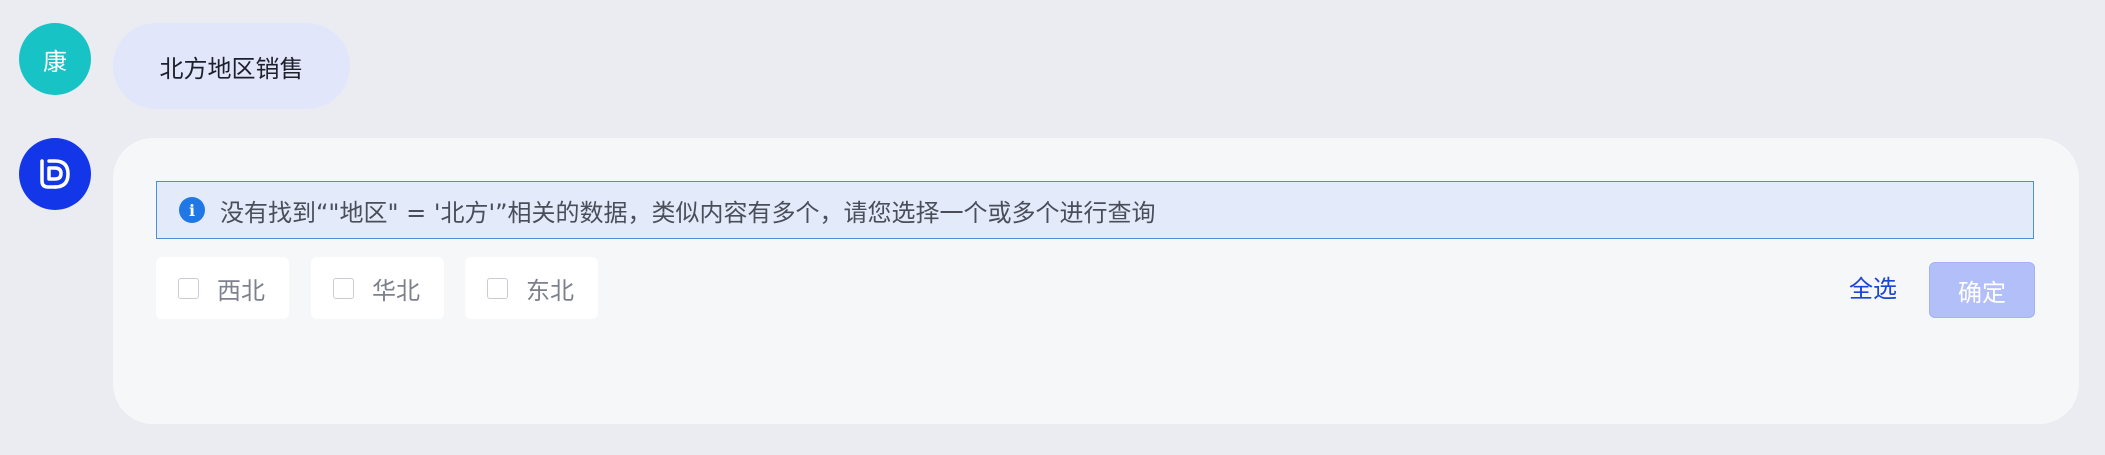  What do you see at coordinates (550, 290) in the screenshot?
I see `option-label: 东北` at bounding box center [550, 290].